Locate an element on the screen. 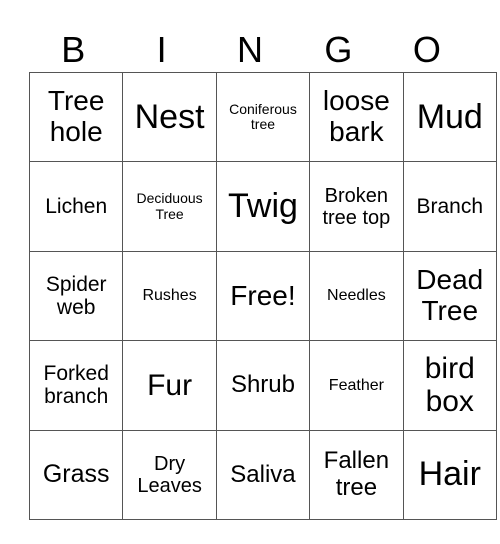 The image size is (500, 544). bingo-cell: Deciduous Tree is located at coordinates (169, 206).